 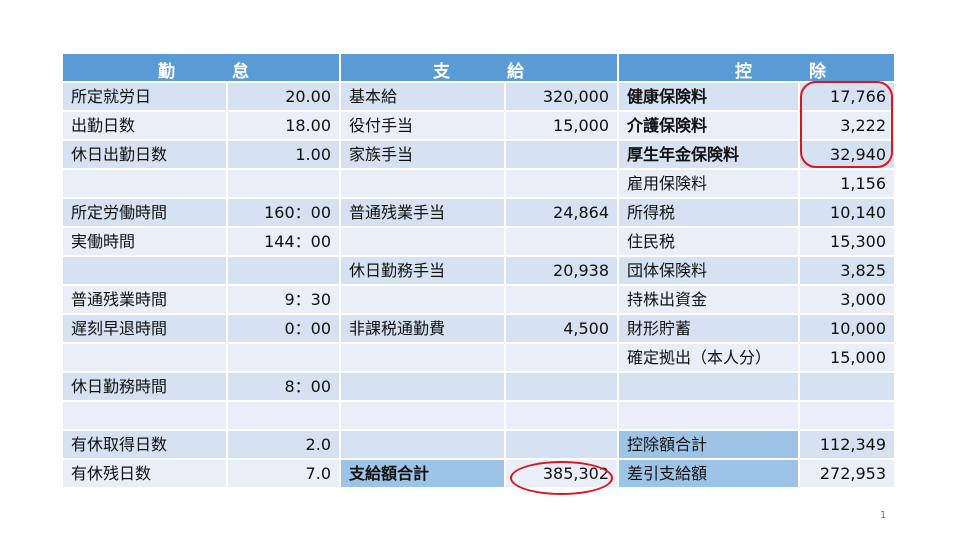 I want to click on attendance-label: 休日出勤日数, so click(x=144, y=154).